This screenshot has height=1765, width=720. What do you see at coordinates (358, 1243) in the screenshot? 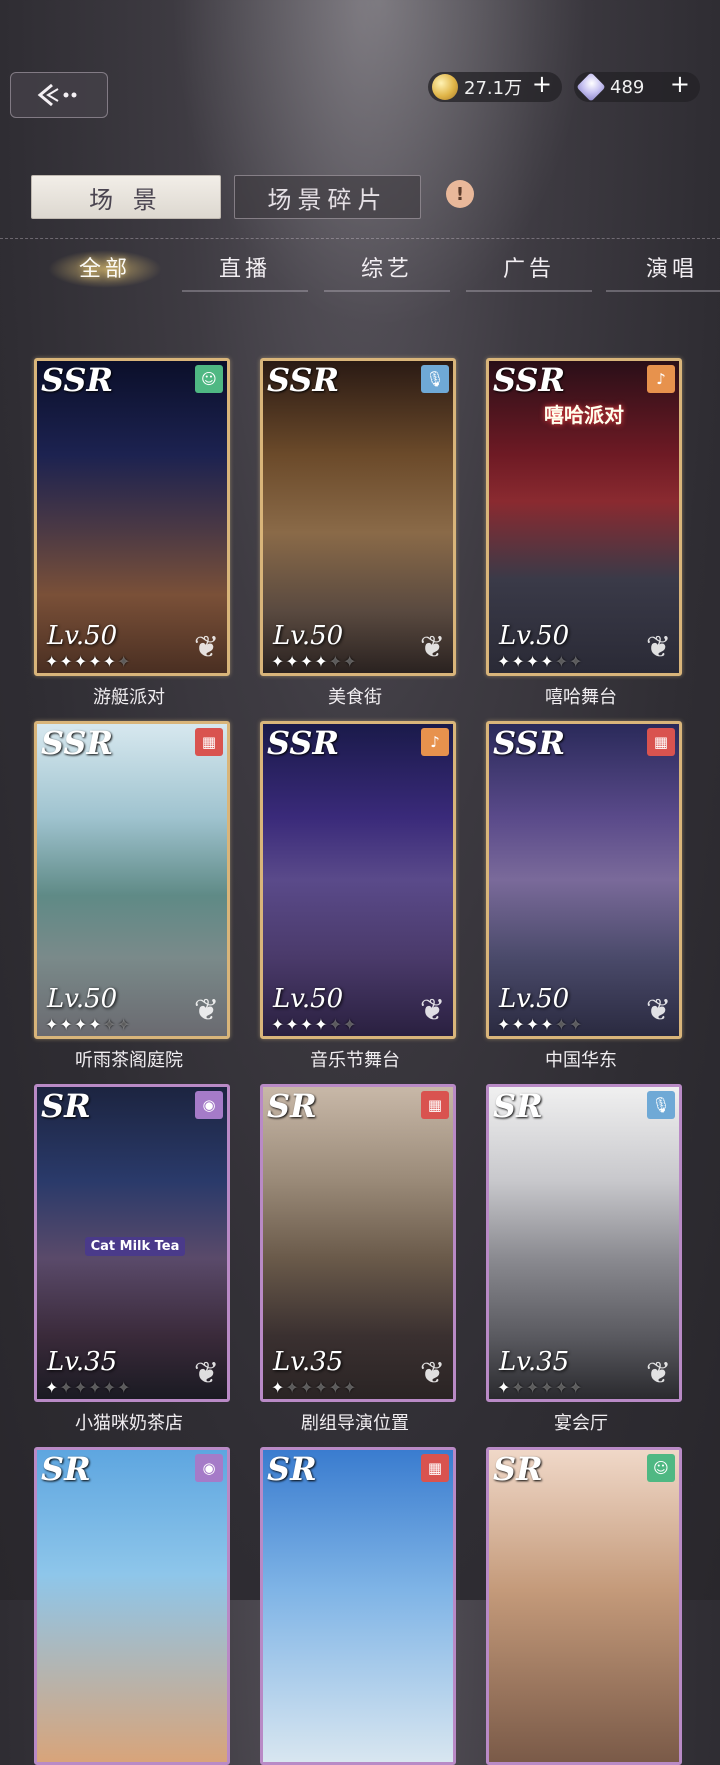
I see `scene-card: SR ▦ Lv.35 ✦✦✦✦✦✦ ❦` at bounding box center [358, 1243].